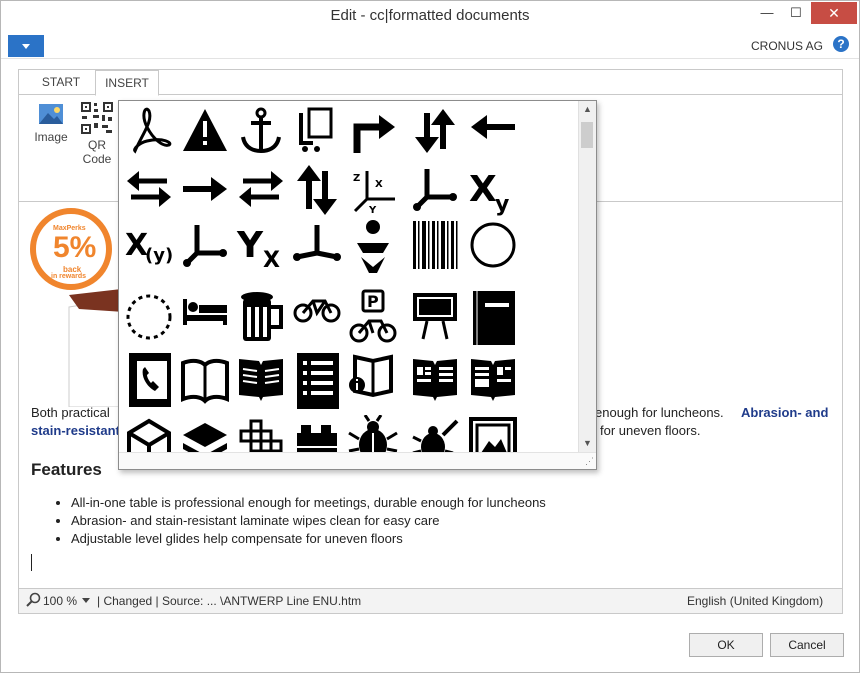 This screenshot has height=673, width=860. What do you see at coordinates (86, 600) in the screenshot?
I see `zoom-dropdown-icon` at bounding box center [86, 600].